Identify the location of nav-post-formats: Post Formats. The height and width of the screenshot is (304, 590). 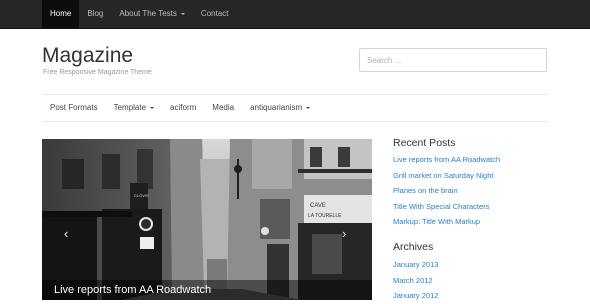
(74, 108).